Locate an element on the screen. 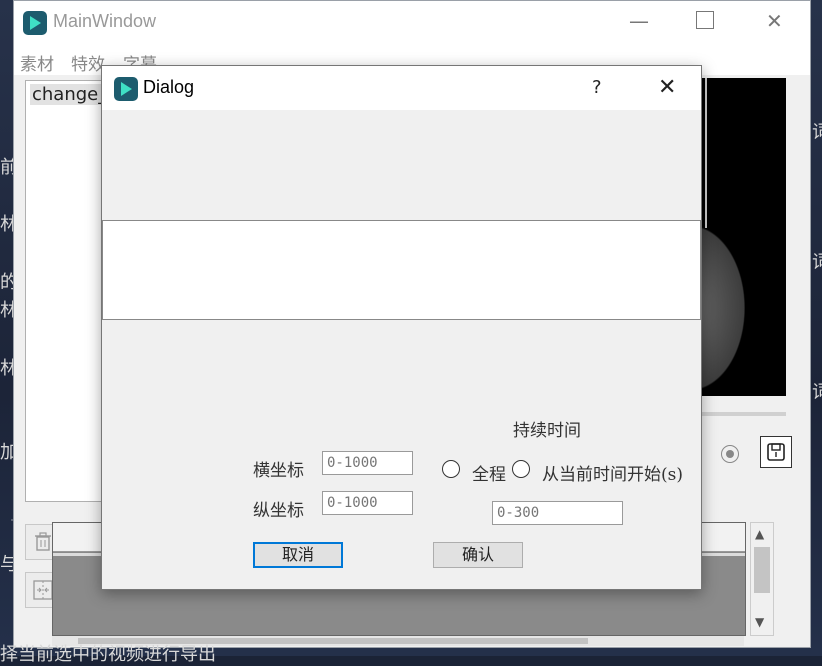 This screenshot has height=666, width=822. save-icon is located at coordinates (776, 452).